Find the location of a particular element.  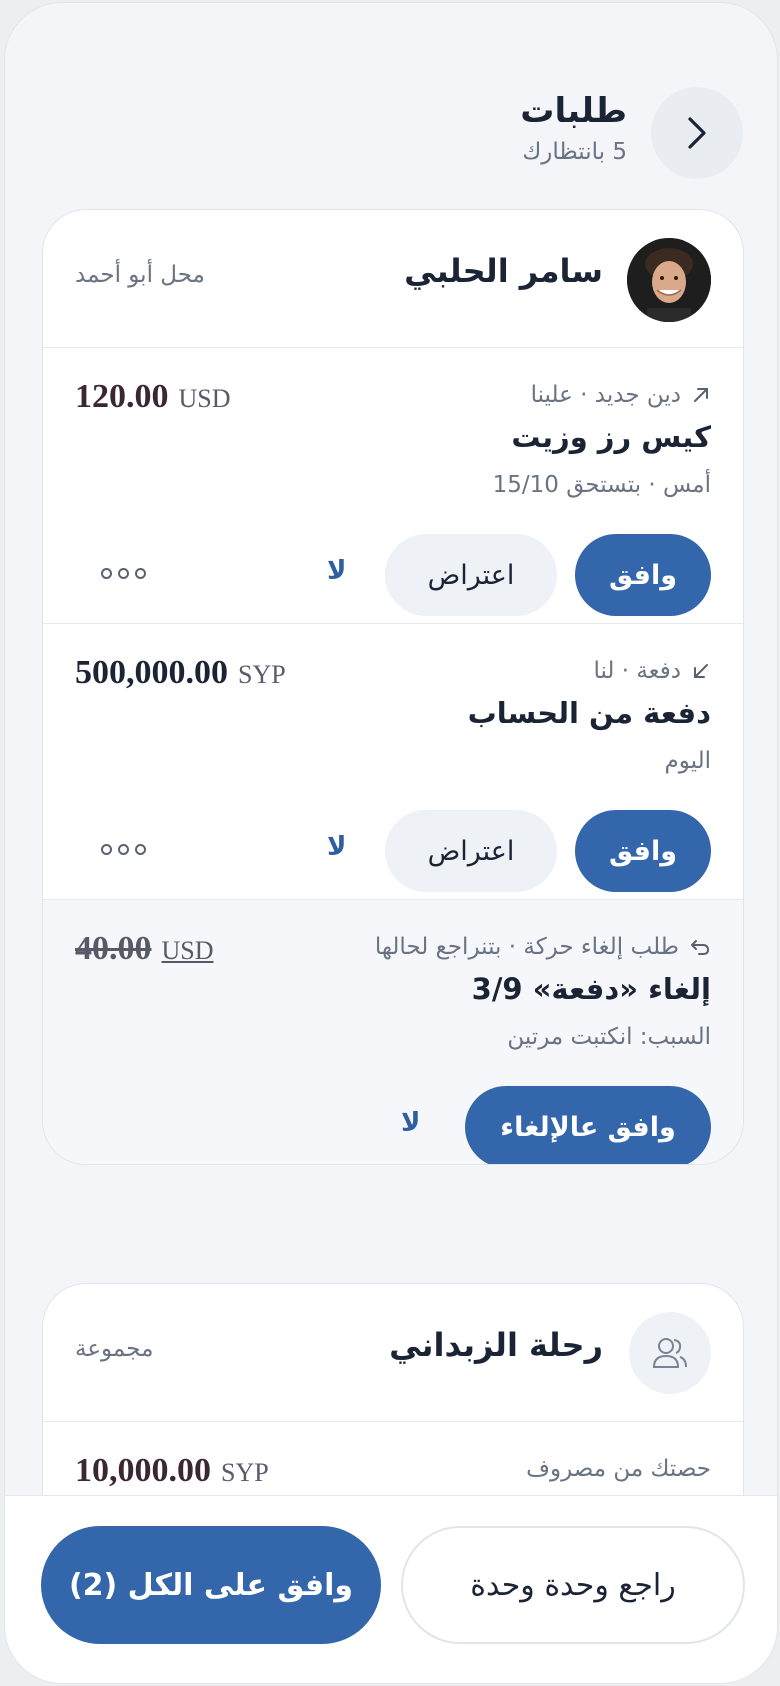

item-kind-label: حصتك من مصروف is located at coordinates (618, 1469).